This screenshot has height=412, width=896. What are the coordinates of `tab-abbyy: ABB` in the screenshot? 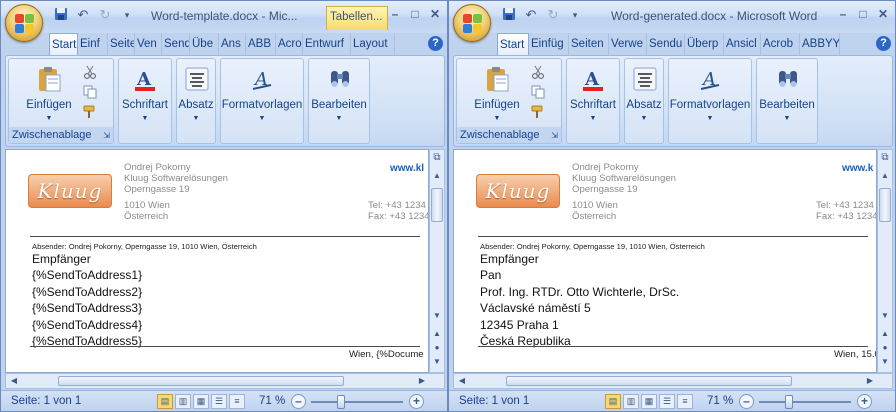 It's located at (261, 44).